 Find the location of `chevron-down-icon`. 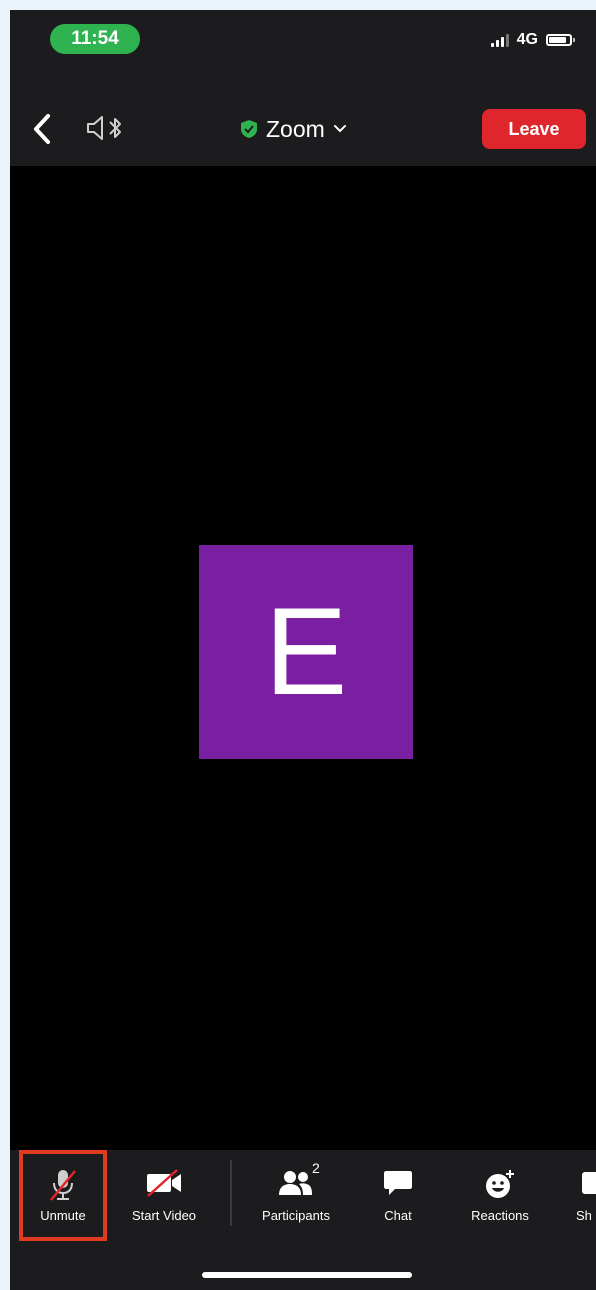

chevron-down-icon is located at coordinates (339, 129).